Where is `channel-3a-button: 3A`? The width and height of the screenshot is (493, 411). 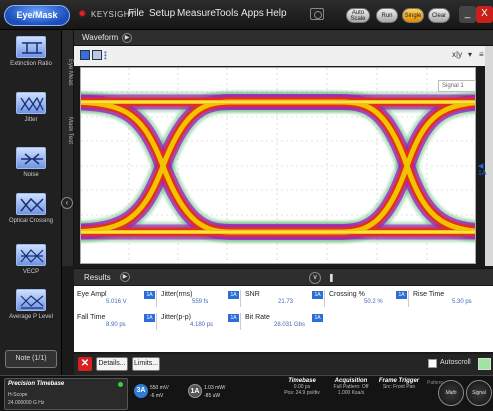
channel-3a-button: 3A is located at coordinates (141, 391).